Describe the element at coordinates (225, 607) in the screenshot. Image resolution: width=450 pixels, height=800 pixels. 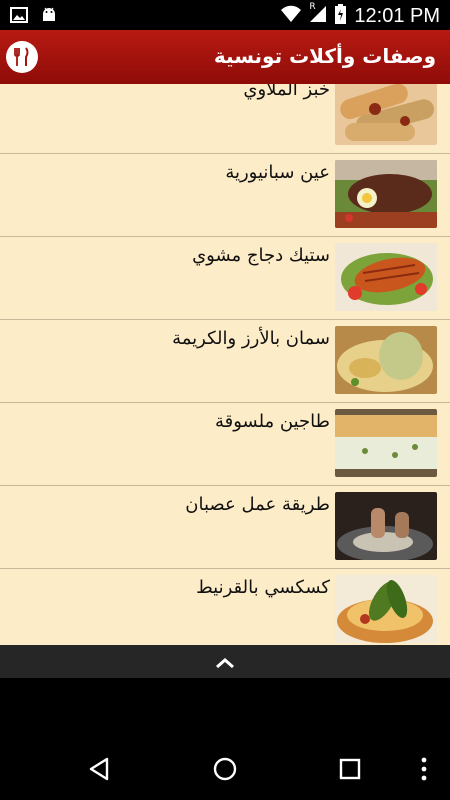
I see `list-item: كسكسي بالقرنيط` at that location.